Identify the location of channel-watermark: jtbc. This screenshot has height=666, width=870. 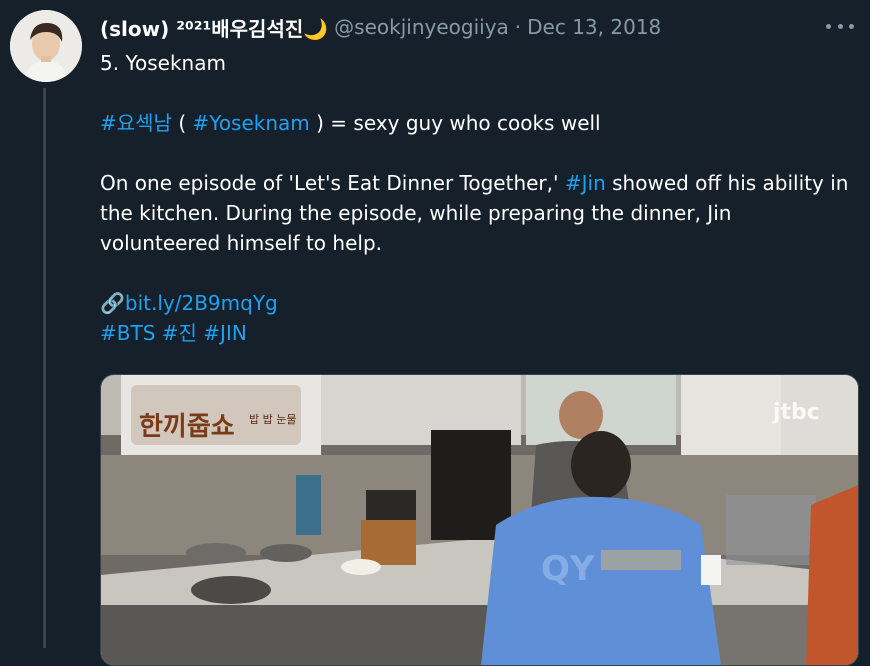
(796, 412).